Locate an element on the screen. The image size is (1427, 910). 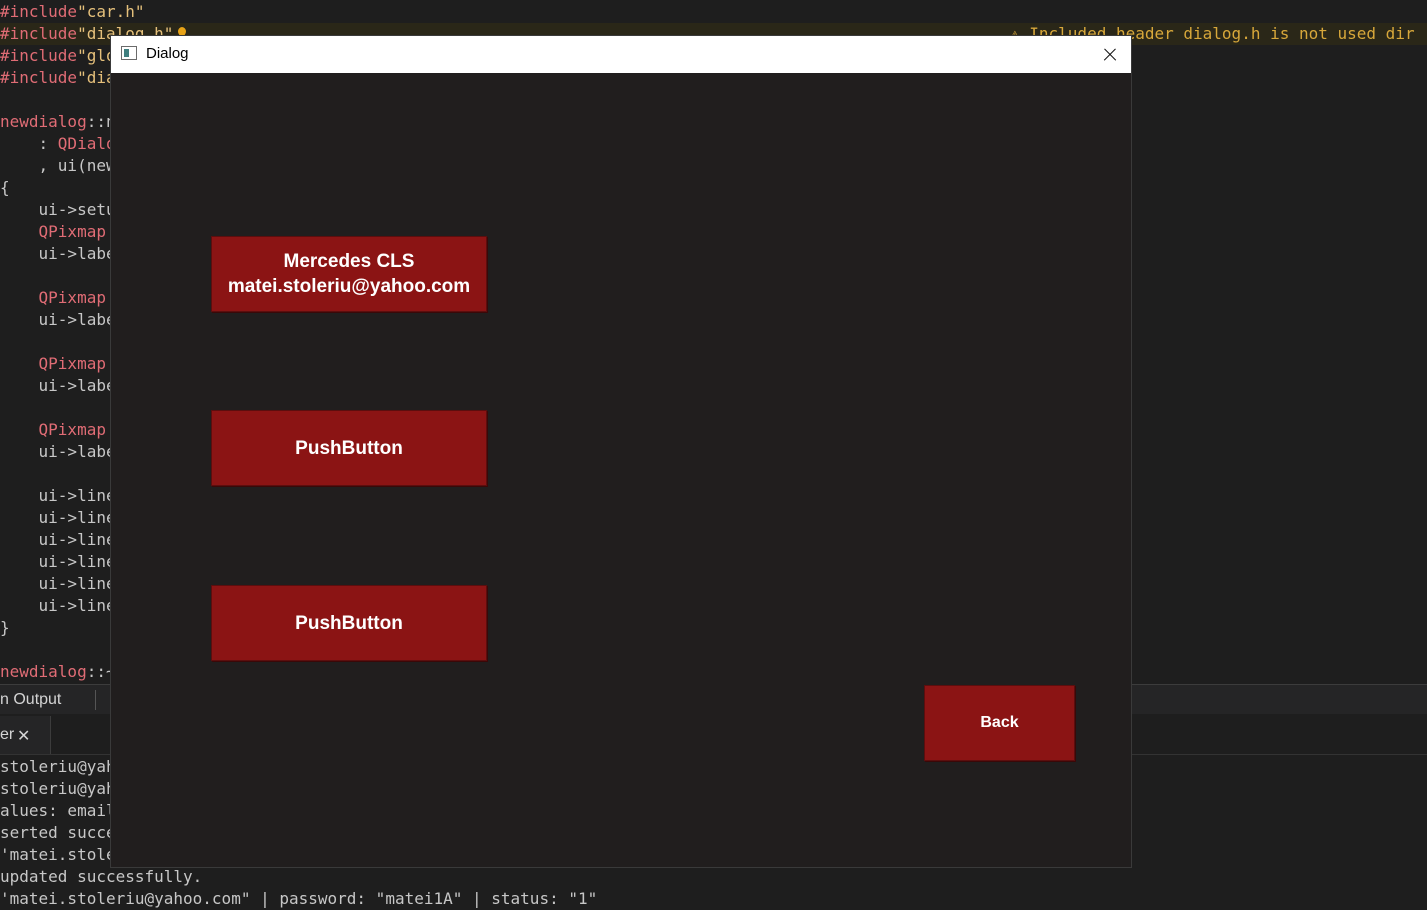
code-token: { is located at coordinates (5, 187).